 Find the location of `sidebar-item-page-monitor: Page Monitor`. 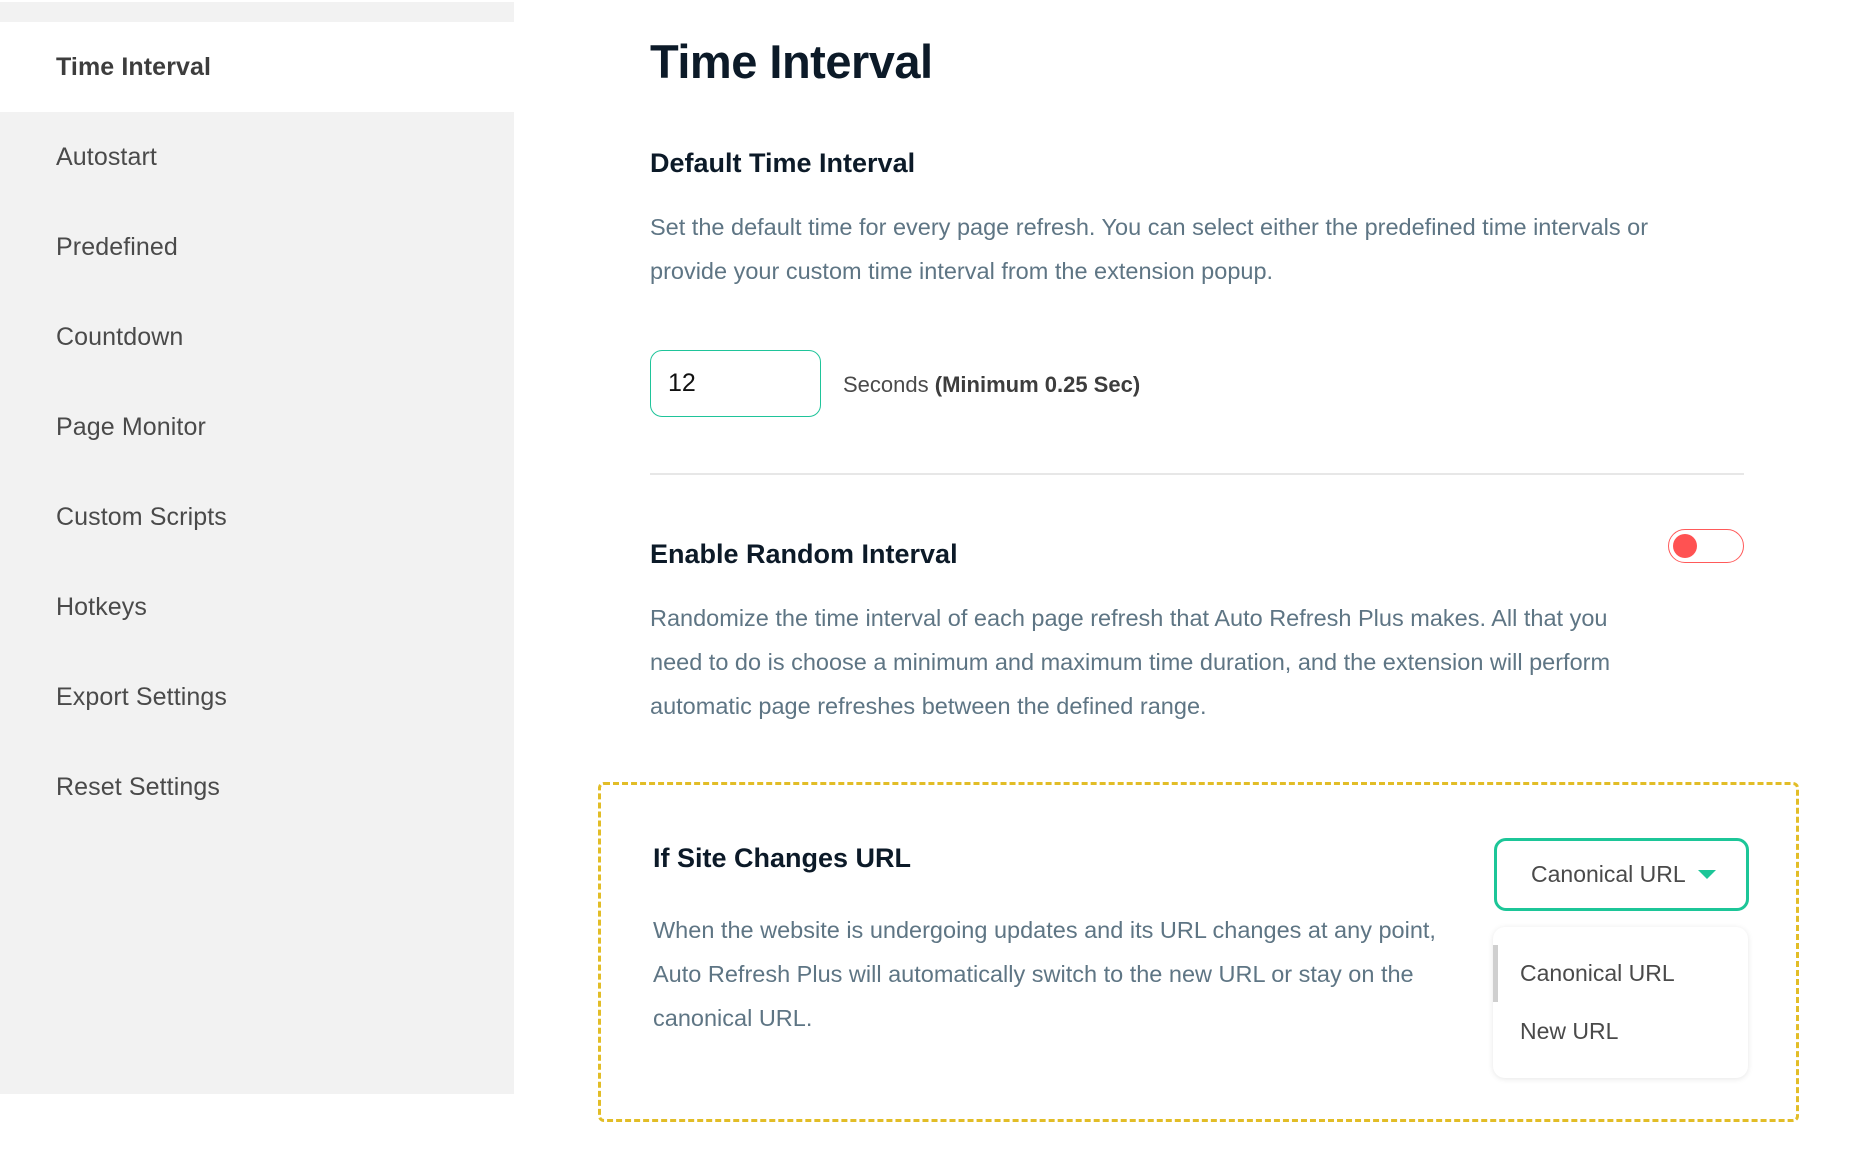

sidebar-item-page-monitor: Page Monitor is located at coordinates (257, 427).